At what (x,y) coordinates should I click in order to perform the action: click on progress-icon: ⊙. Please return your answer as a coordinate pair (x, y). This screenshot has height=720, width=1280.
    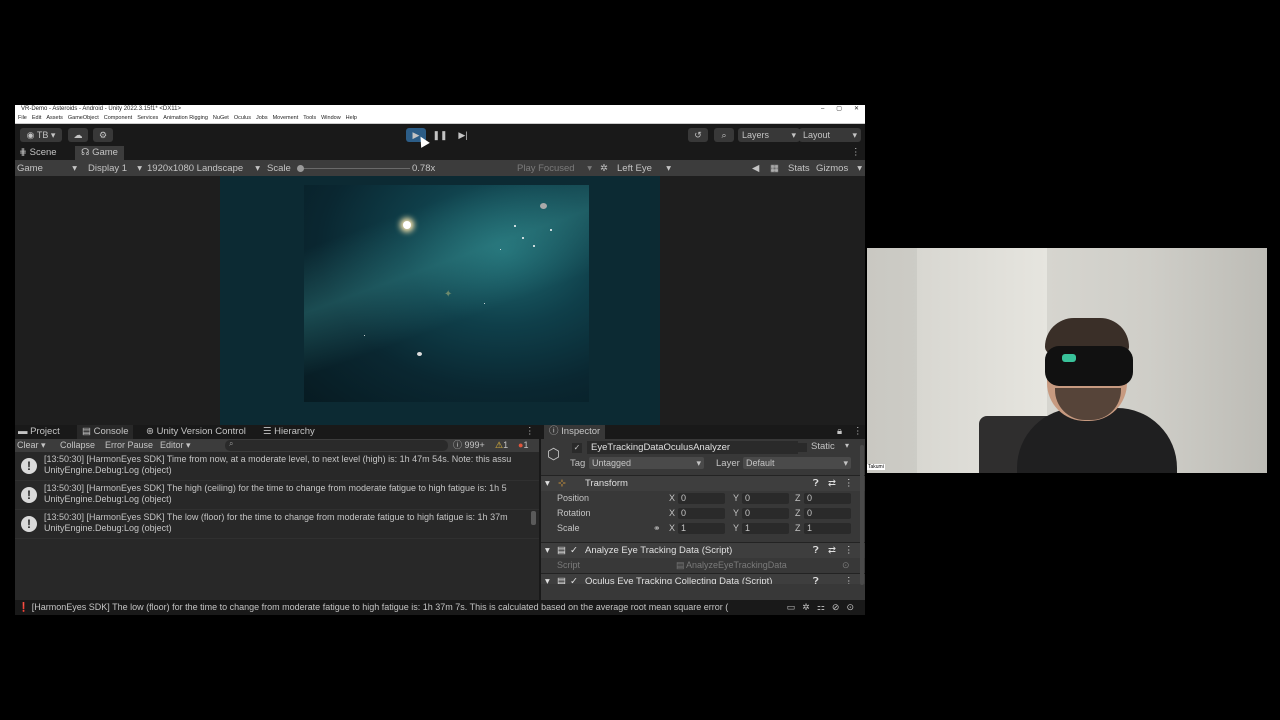
    Looking at the image, I should click on (853, 607).